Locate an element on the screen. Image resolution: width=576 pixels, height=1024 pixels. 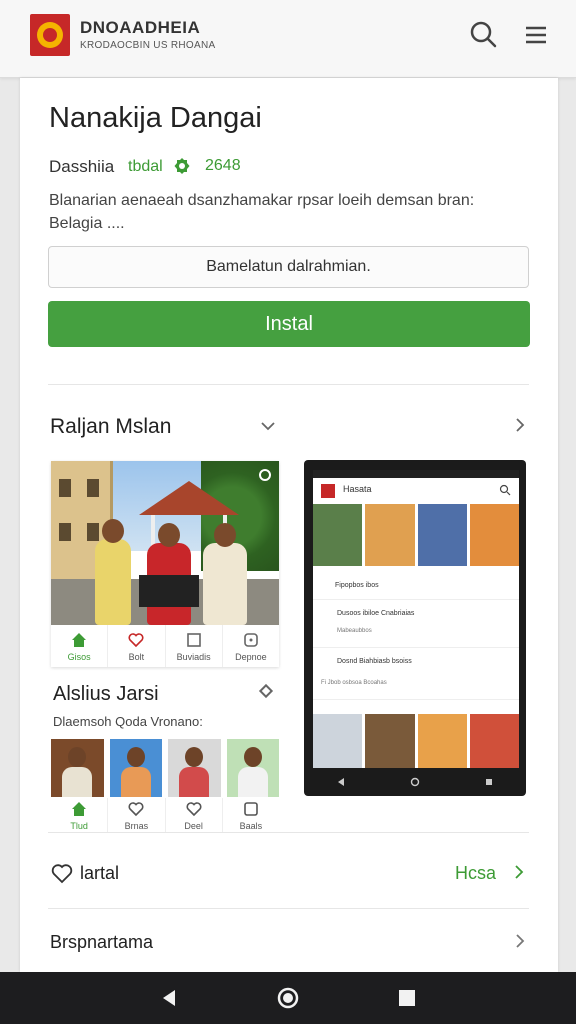
brand-subtitle: KRODAOCBIN US RHOANA is located at coordinates (148, 45).